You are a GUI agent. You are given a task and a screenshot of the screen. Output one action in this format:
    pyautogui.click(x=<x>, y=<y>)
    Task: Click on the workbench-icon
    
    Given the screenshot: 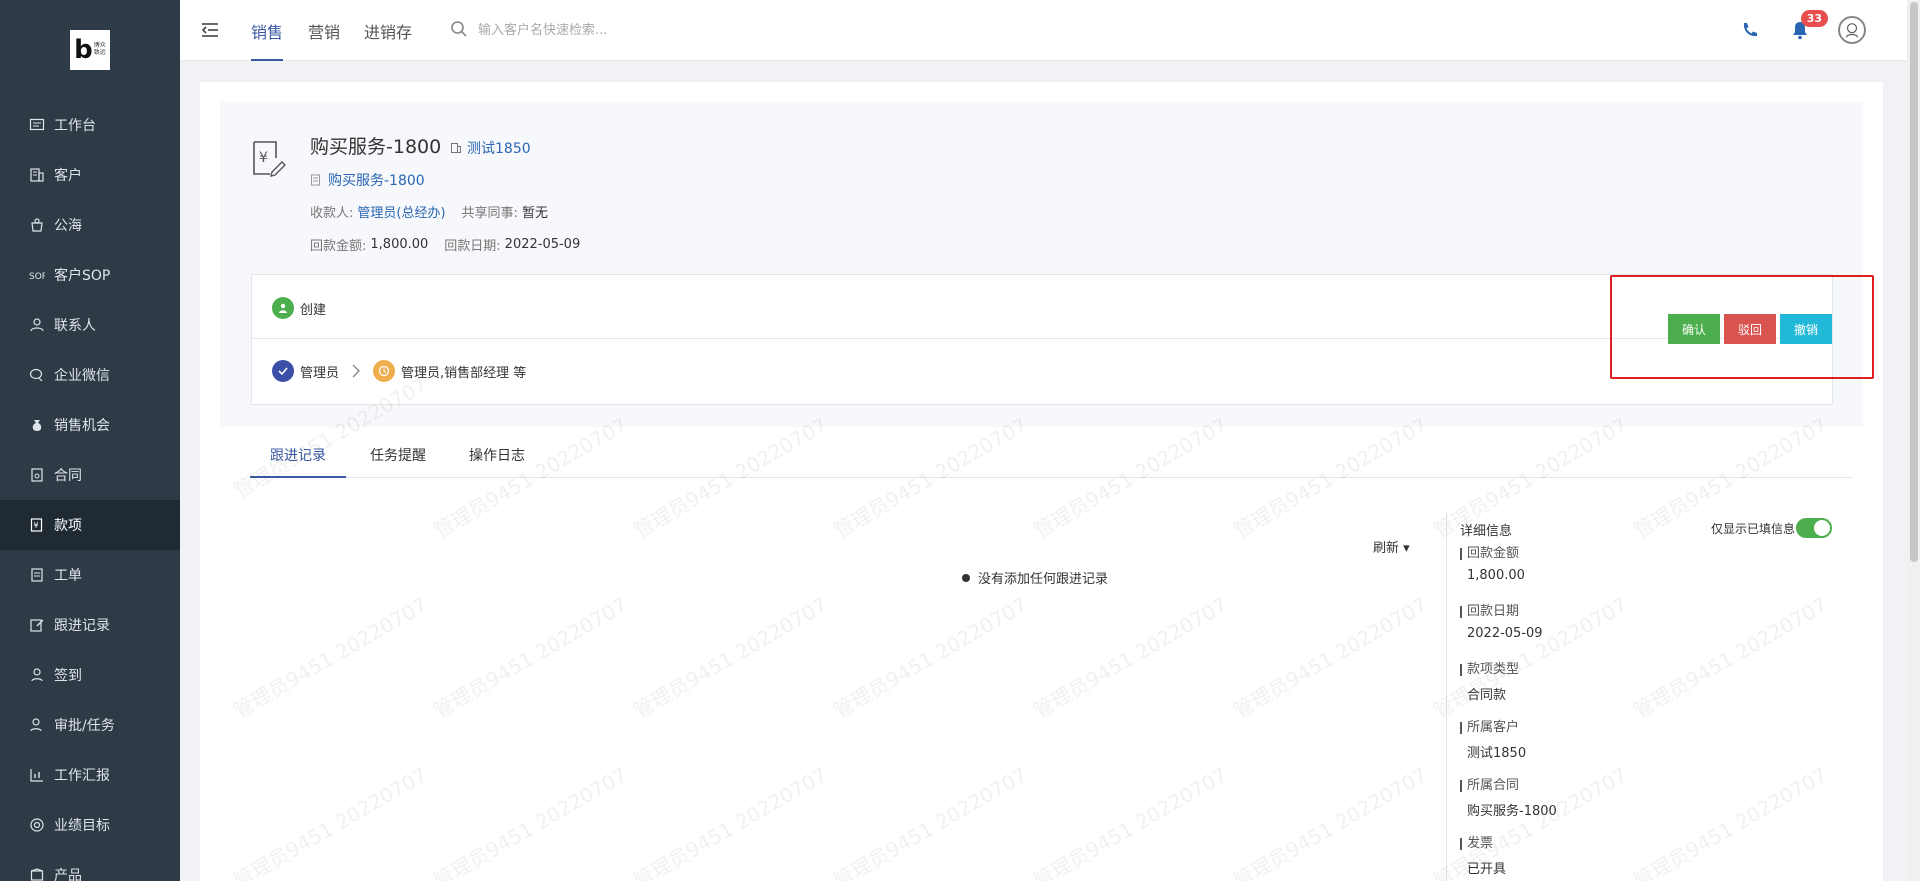 What is the action you would take?
    pyautogui.click(x=37, y=125)
    